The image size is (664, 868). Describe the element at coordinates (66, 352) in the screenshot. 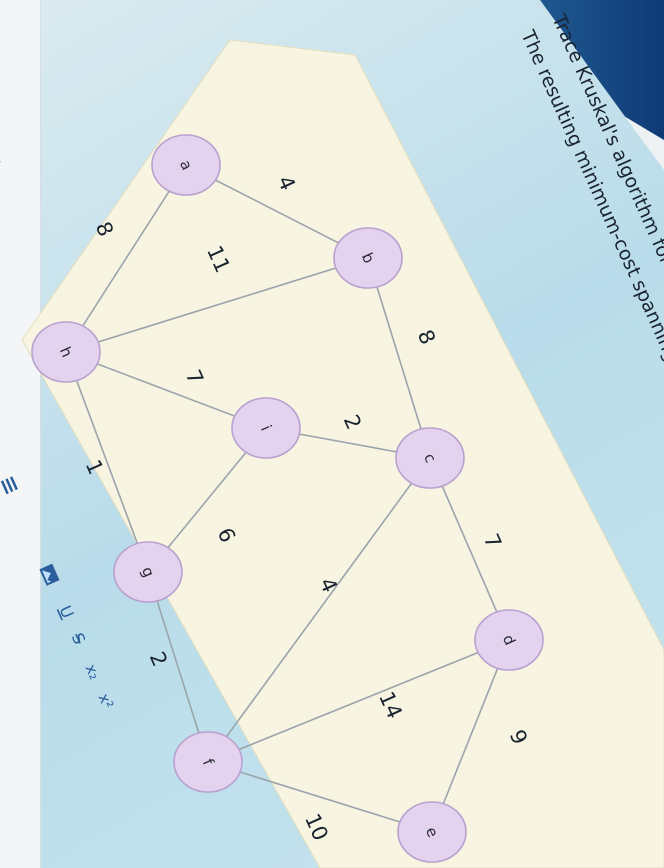

I see `node-h: h` at that location.